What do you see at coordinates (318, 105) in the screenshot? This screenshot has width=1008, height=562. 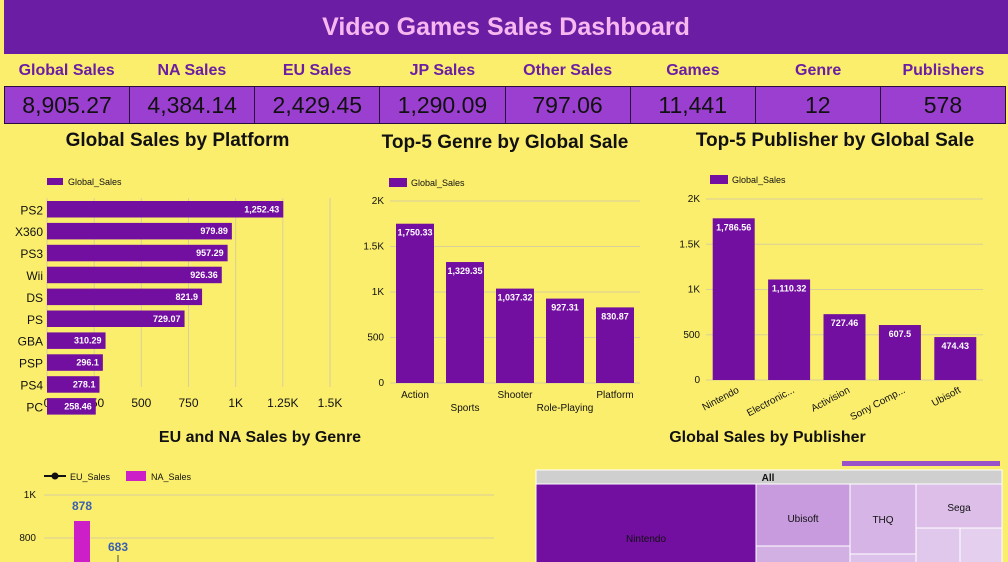 I see `kpi-value-eu-sales: 2,429.45` at bounding box center [318, 105].